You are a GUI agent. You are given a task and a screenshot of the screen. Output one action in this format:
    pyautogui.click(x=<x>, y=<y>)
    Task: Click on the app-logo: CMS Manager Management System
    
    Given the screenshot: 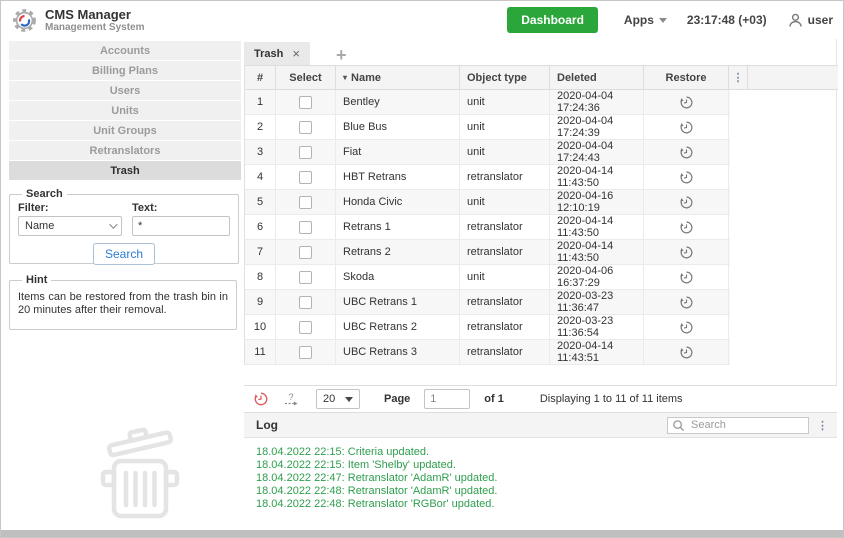 What is the action you would take?
    pyautogui.click(x=77, y=20)
    